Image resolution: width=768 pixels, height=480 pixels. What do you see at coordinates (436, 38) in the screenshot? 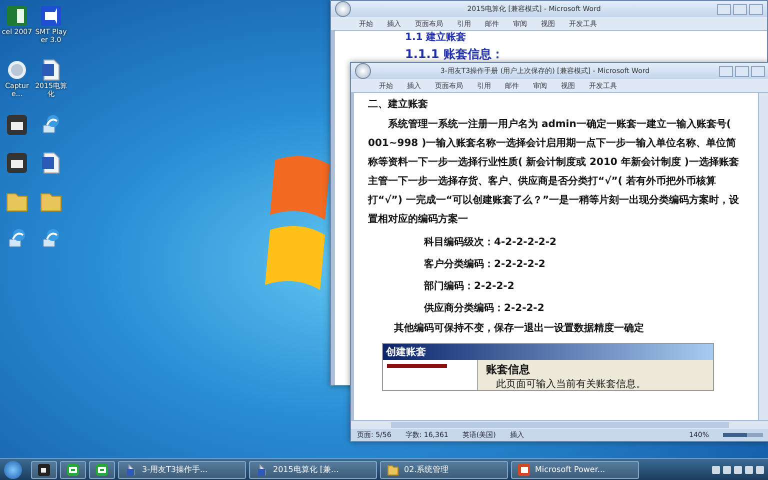
I see `document-heading: 1.1 建立账套` at bounding box center [436, 38].